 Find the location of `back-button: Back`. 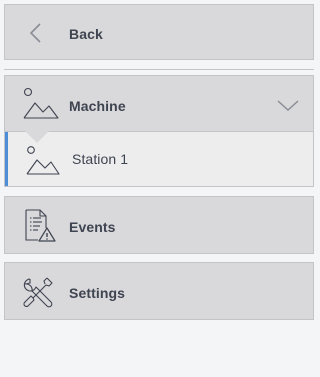

back-button: Back is located at coordinates (159, 32).